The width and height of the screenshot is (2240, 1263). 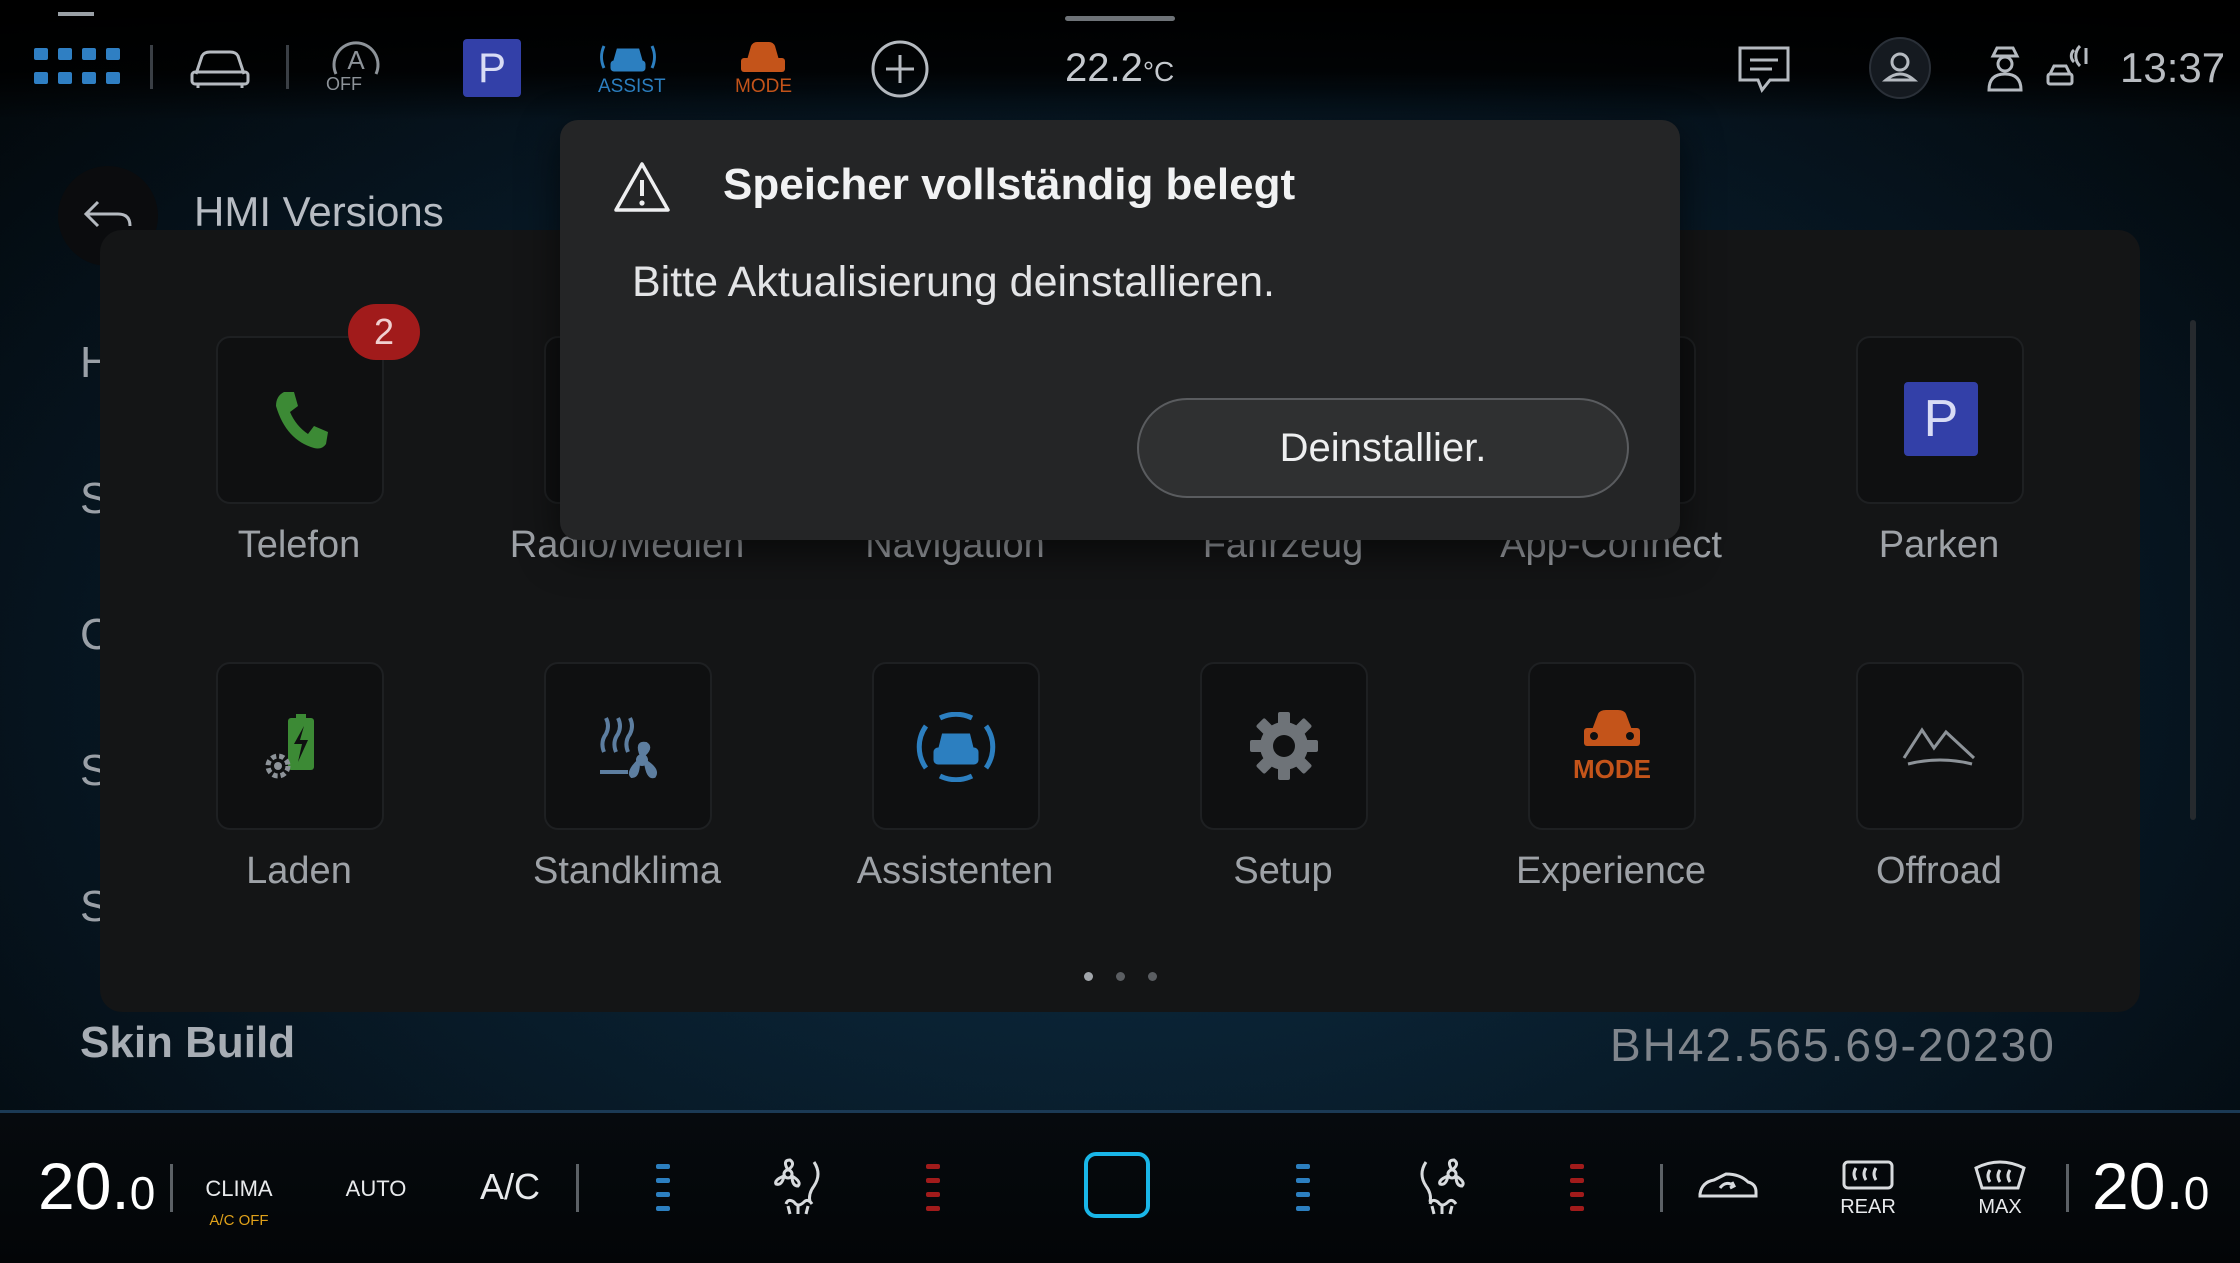 I want to click on car-icon, so click(x=220, y=70).